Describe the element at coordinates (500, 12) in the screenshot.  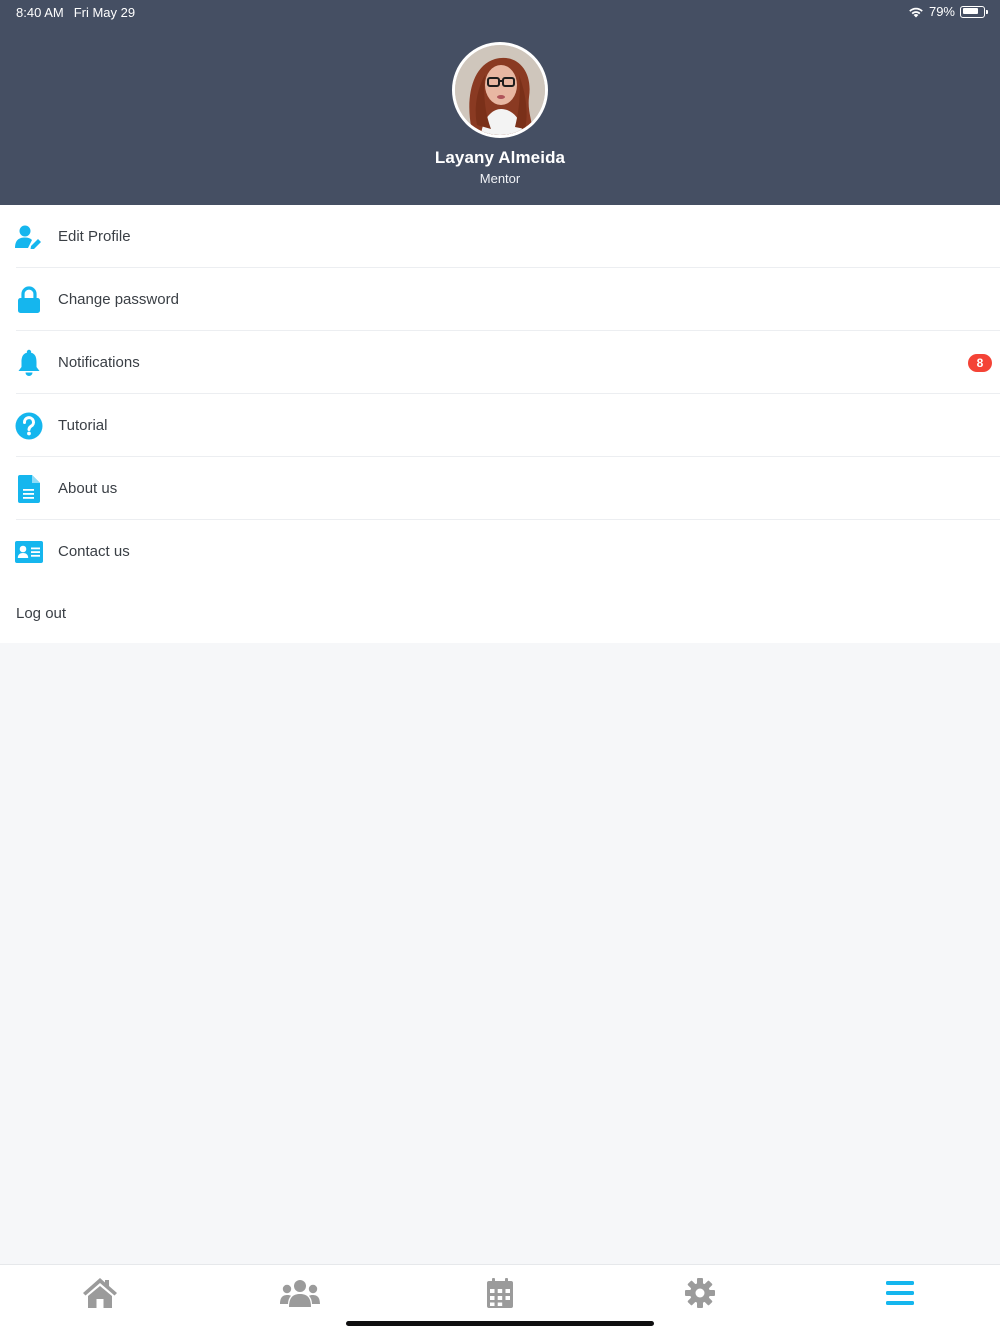
I see `status-bar: 8:40 AM Fri May 29 79%` at that location.